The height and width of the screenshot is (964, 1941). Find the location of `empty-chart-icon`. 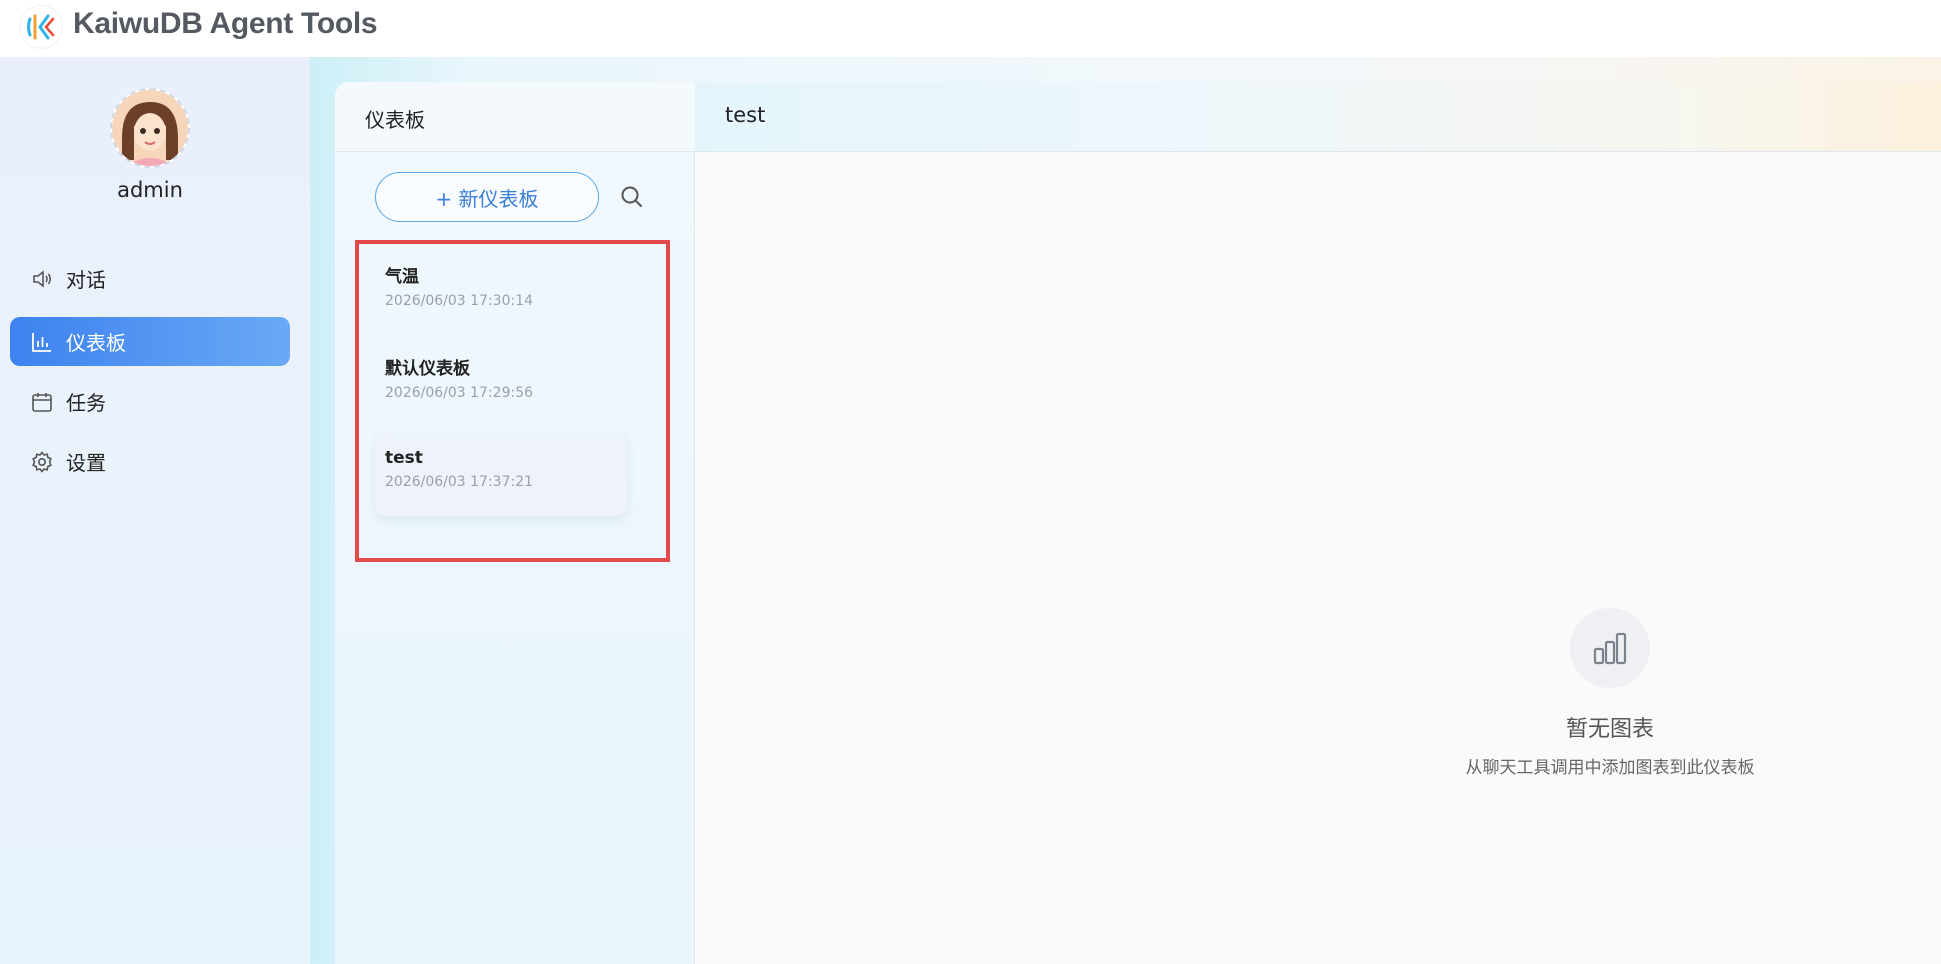

empty-chart-icon is located at coordinates (1610, 648).